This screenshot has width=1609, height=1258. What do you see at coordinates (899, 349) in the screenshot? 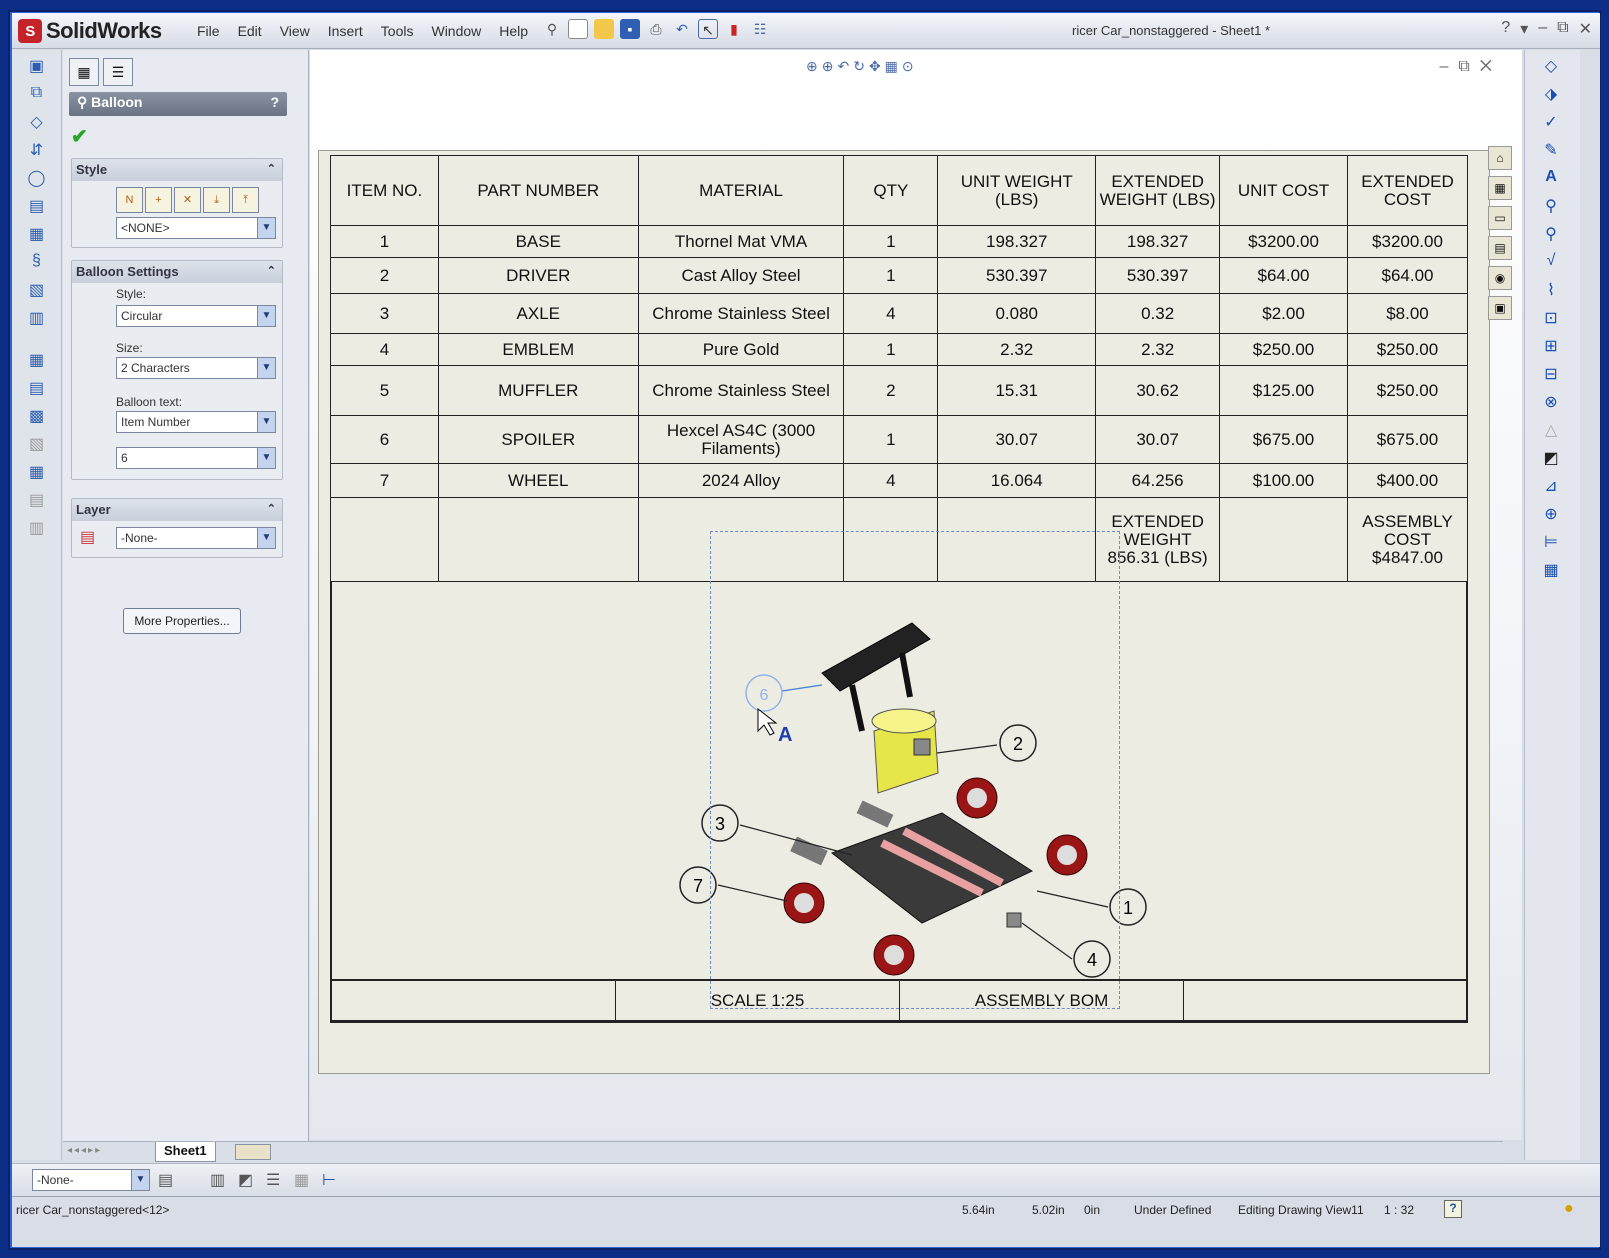
I see `table-row: 4 EMBLEM Pure Gold 1 2.32 2.32 $250.00 $250.00` at bounding box center [899, 349].